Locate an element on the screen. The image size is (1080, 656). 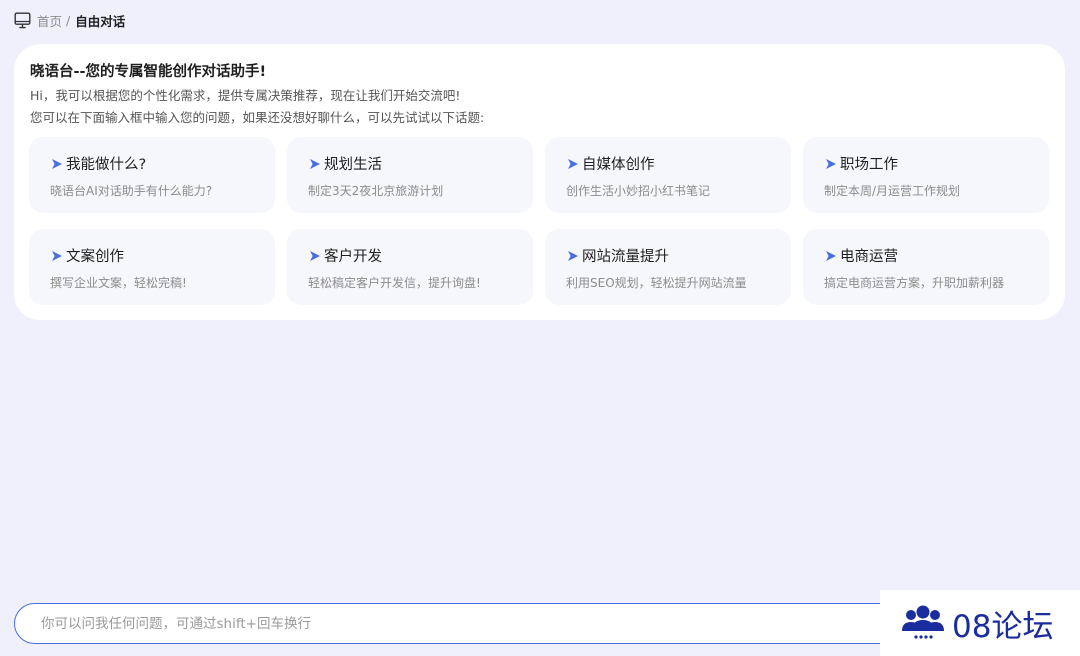
topic-desc: 制定本周/月运营工作规划 is located at coordinates (892, 191).